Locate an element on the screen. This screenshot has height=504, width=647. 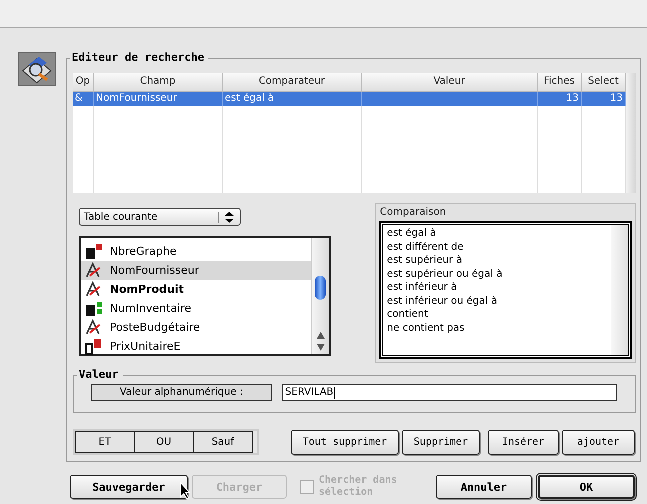
operator-button: Sauf is located at coordinates (223, 442).